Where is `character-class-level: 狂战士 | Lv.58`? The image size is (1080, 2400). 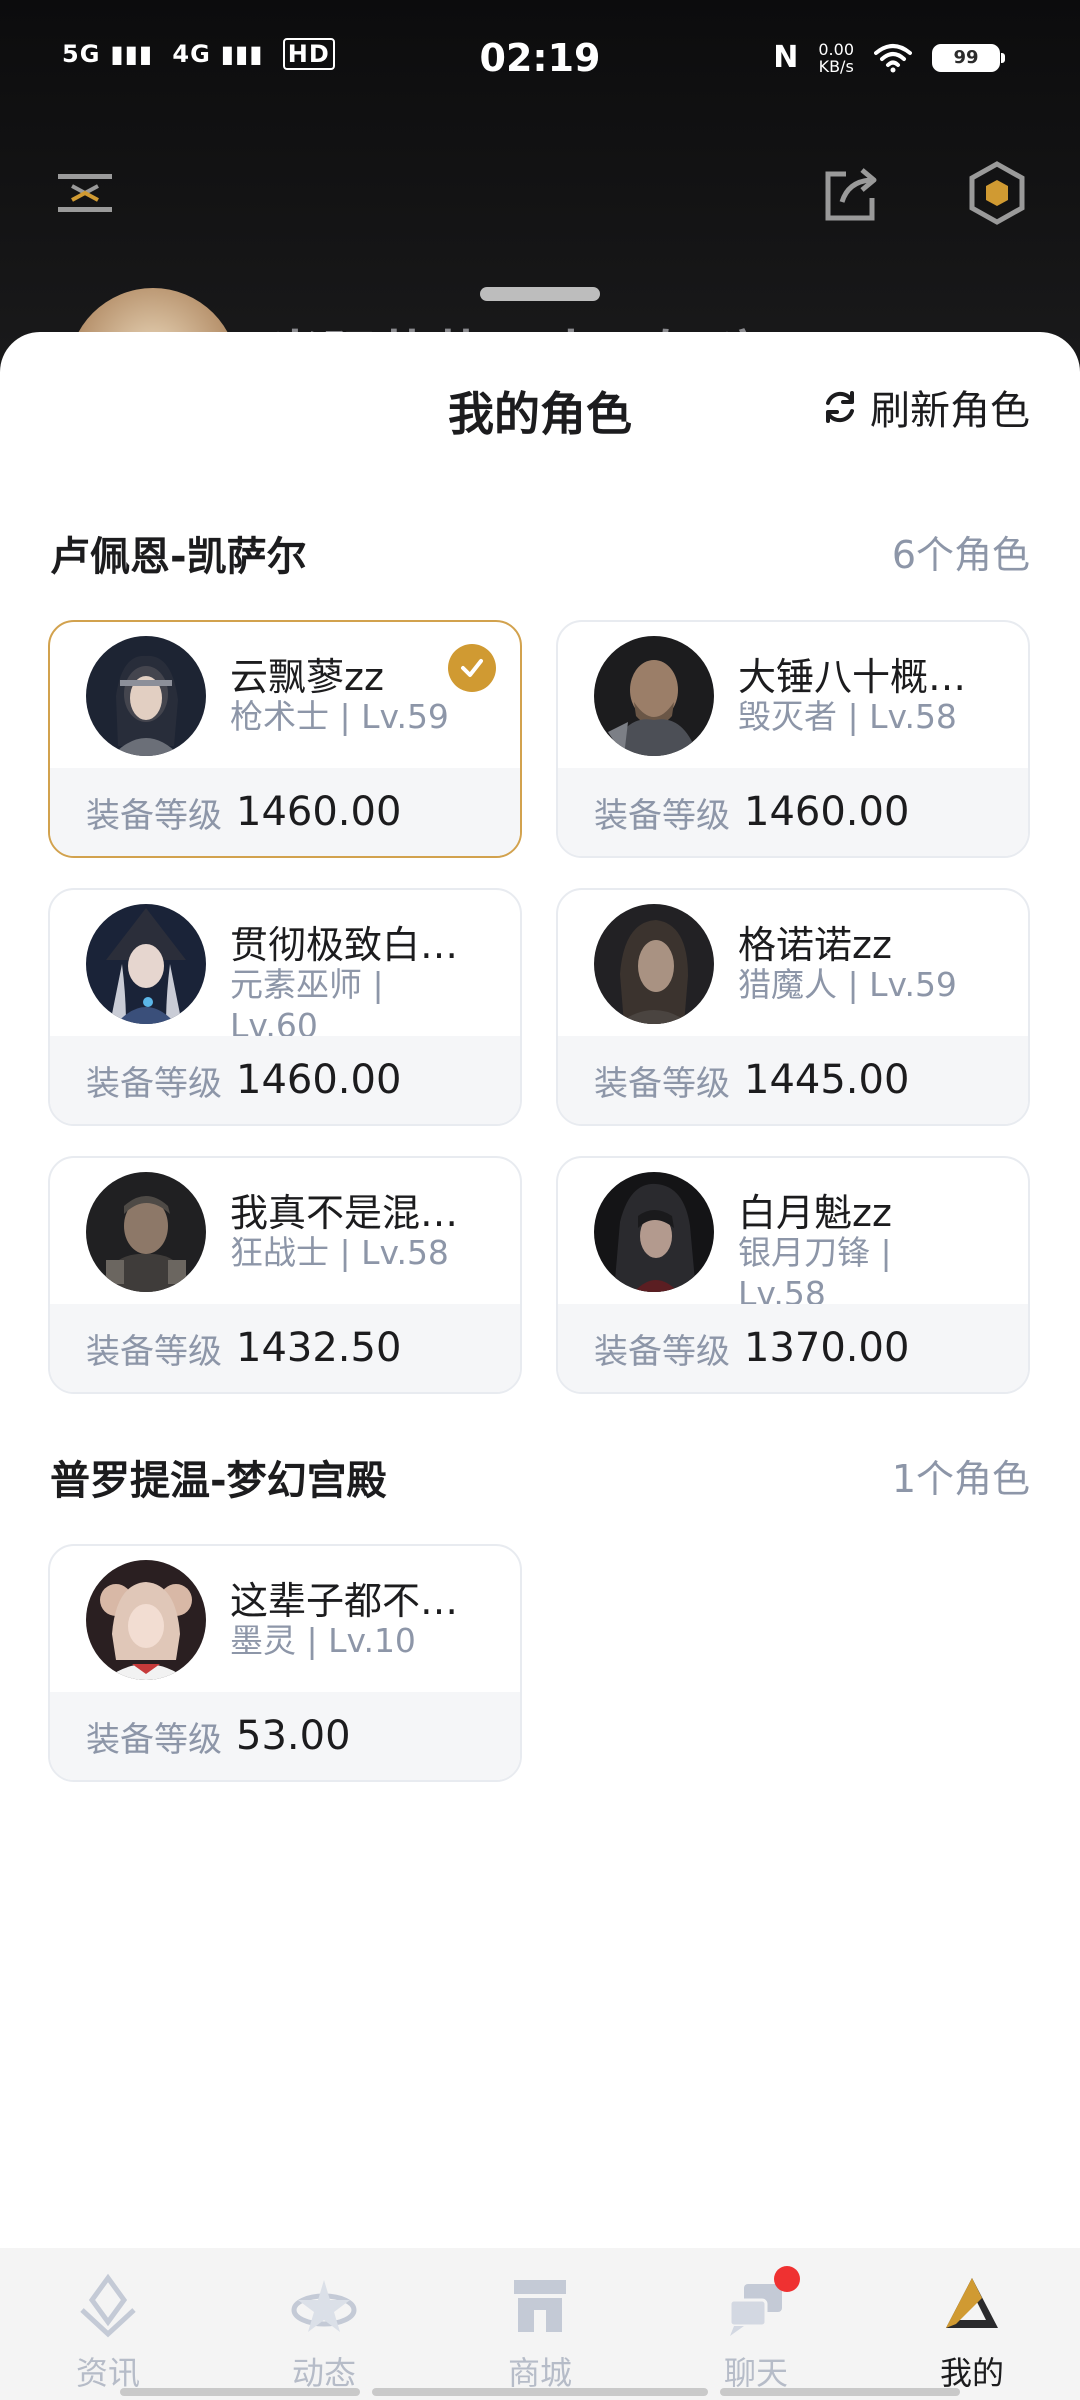
character-class-level: 狂战士 | Lv.58 is located at coordinates (339, 1252).